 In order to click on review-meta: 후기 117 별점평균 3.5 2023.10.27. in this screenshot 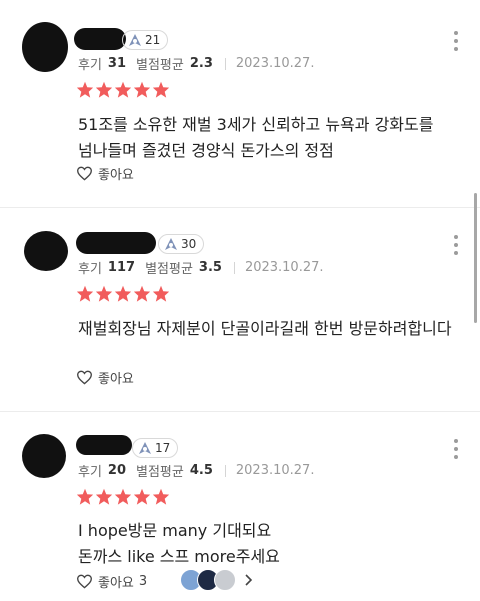, I will do `click(201, 267)`.